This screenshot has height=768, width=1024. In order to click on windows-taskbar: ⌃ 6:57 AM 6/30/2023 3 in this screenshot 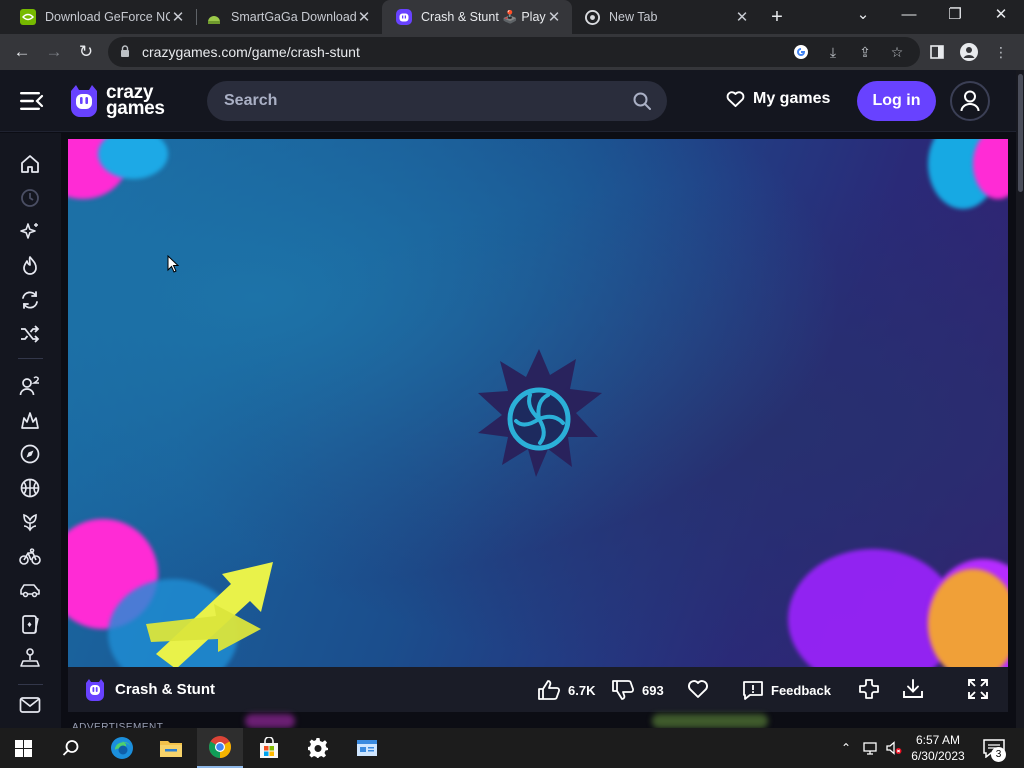, I will do `click(512, 748)`.